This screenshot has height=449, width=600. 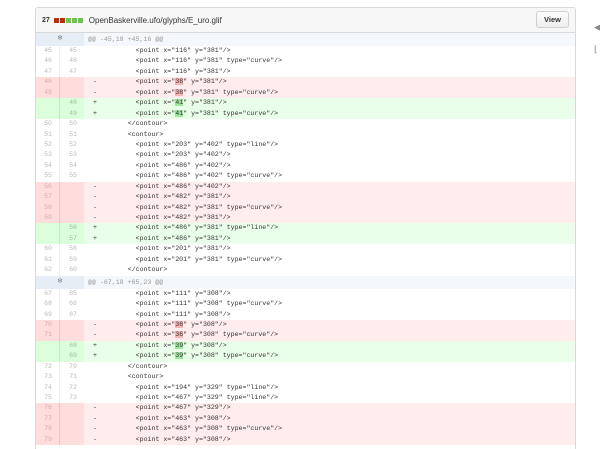 What do you see at coordinates (72, 239) in the screenshot?
I see `new-line-number: 57` at bounding box center [72, 239].